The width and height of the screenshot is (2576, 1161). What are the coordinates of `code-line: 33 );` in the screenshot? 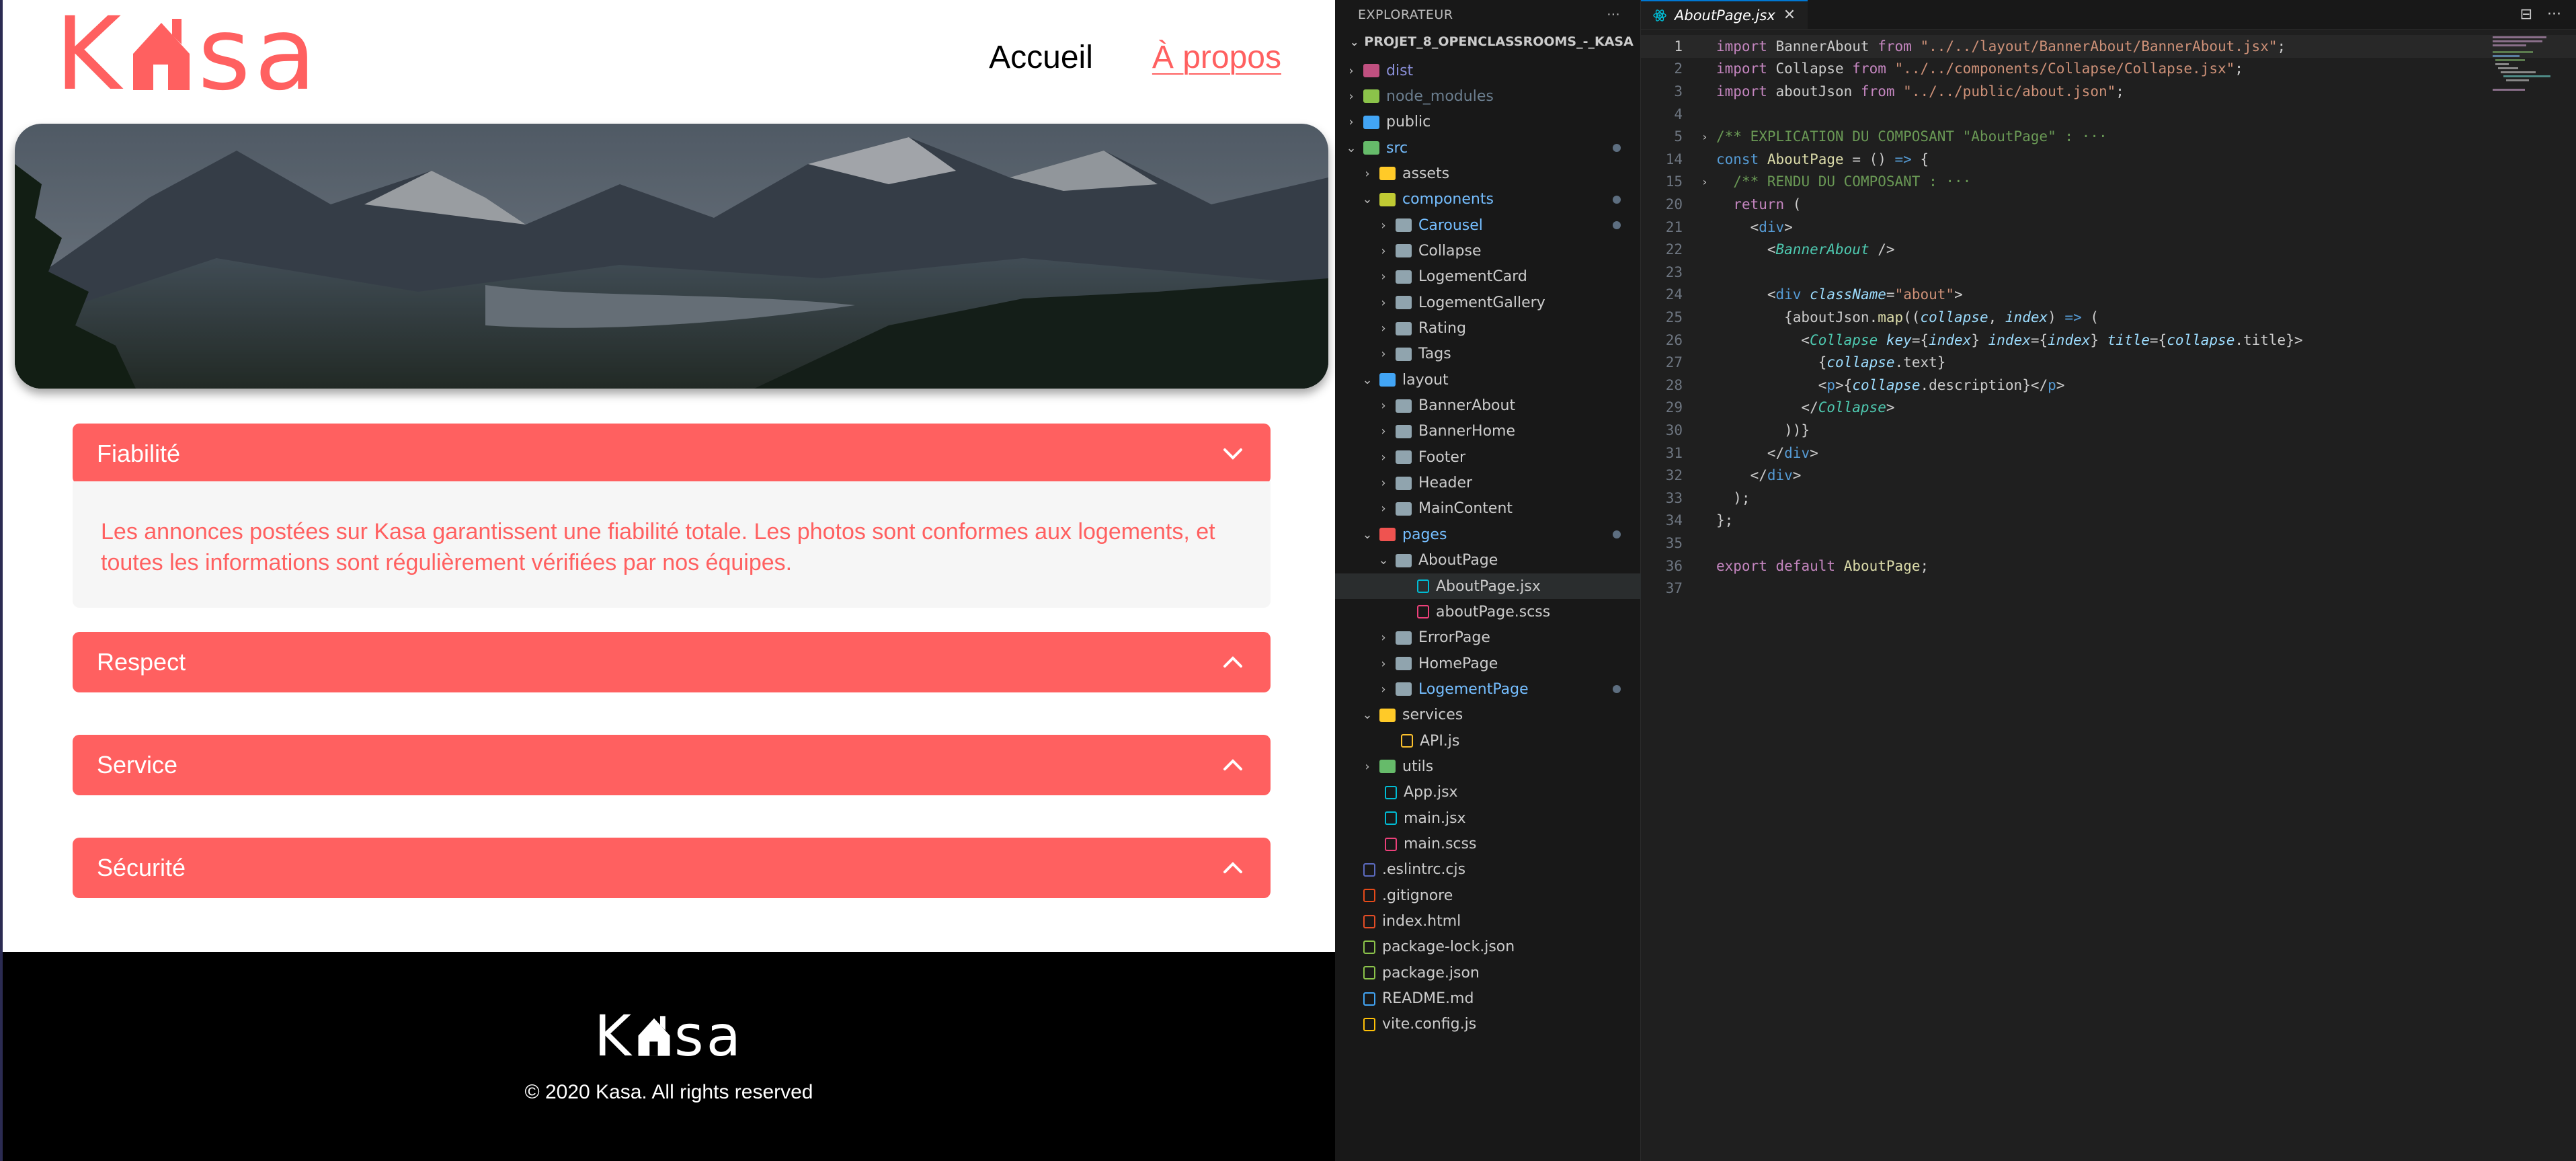 It's located at (2108, 498).